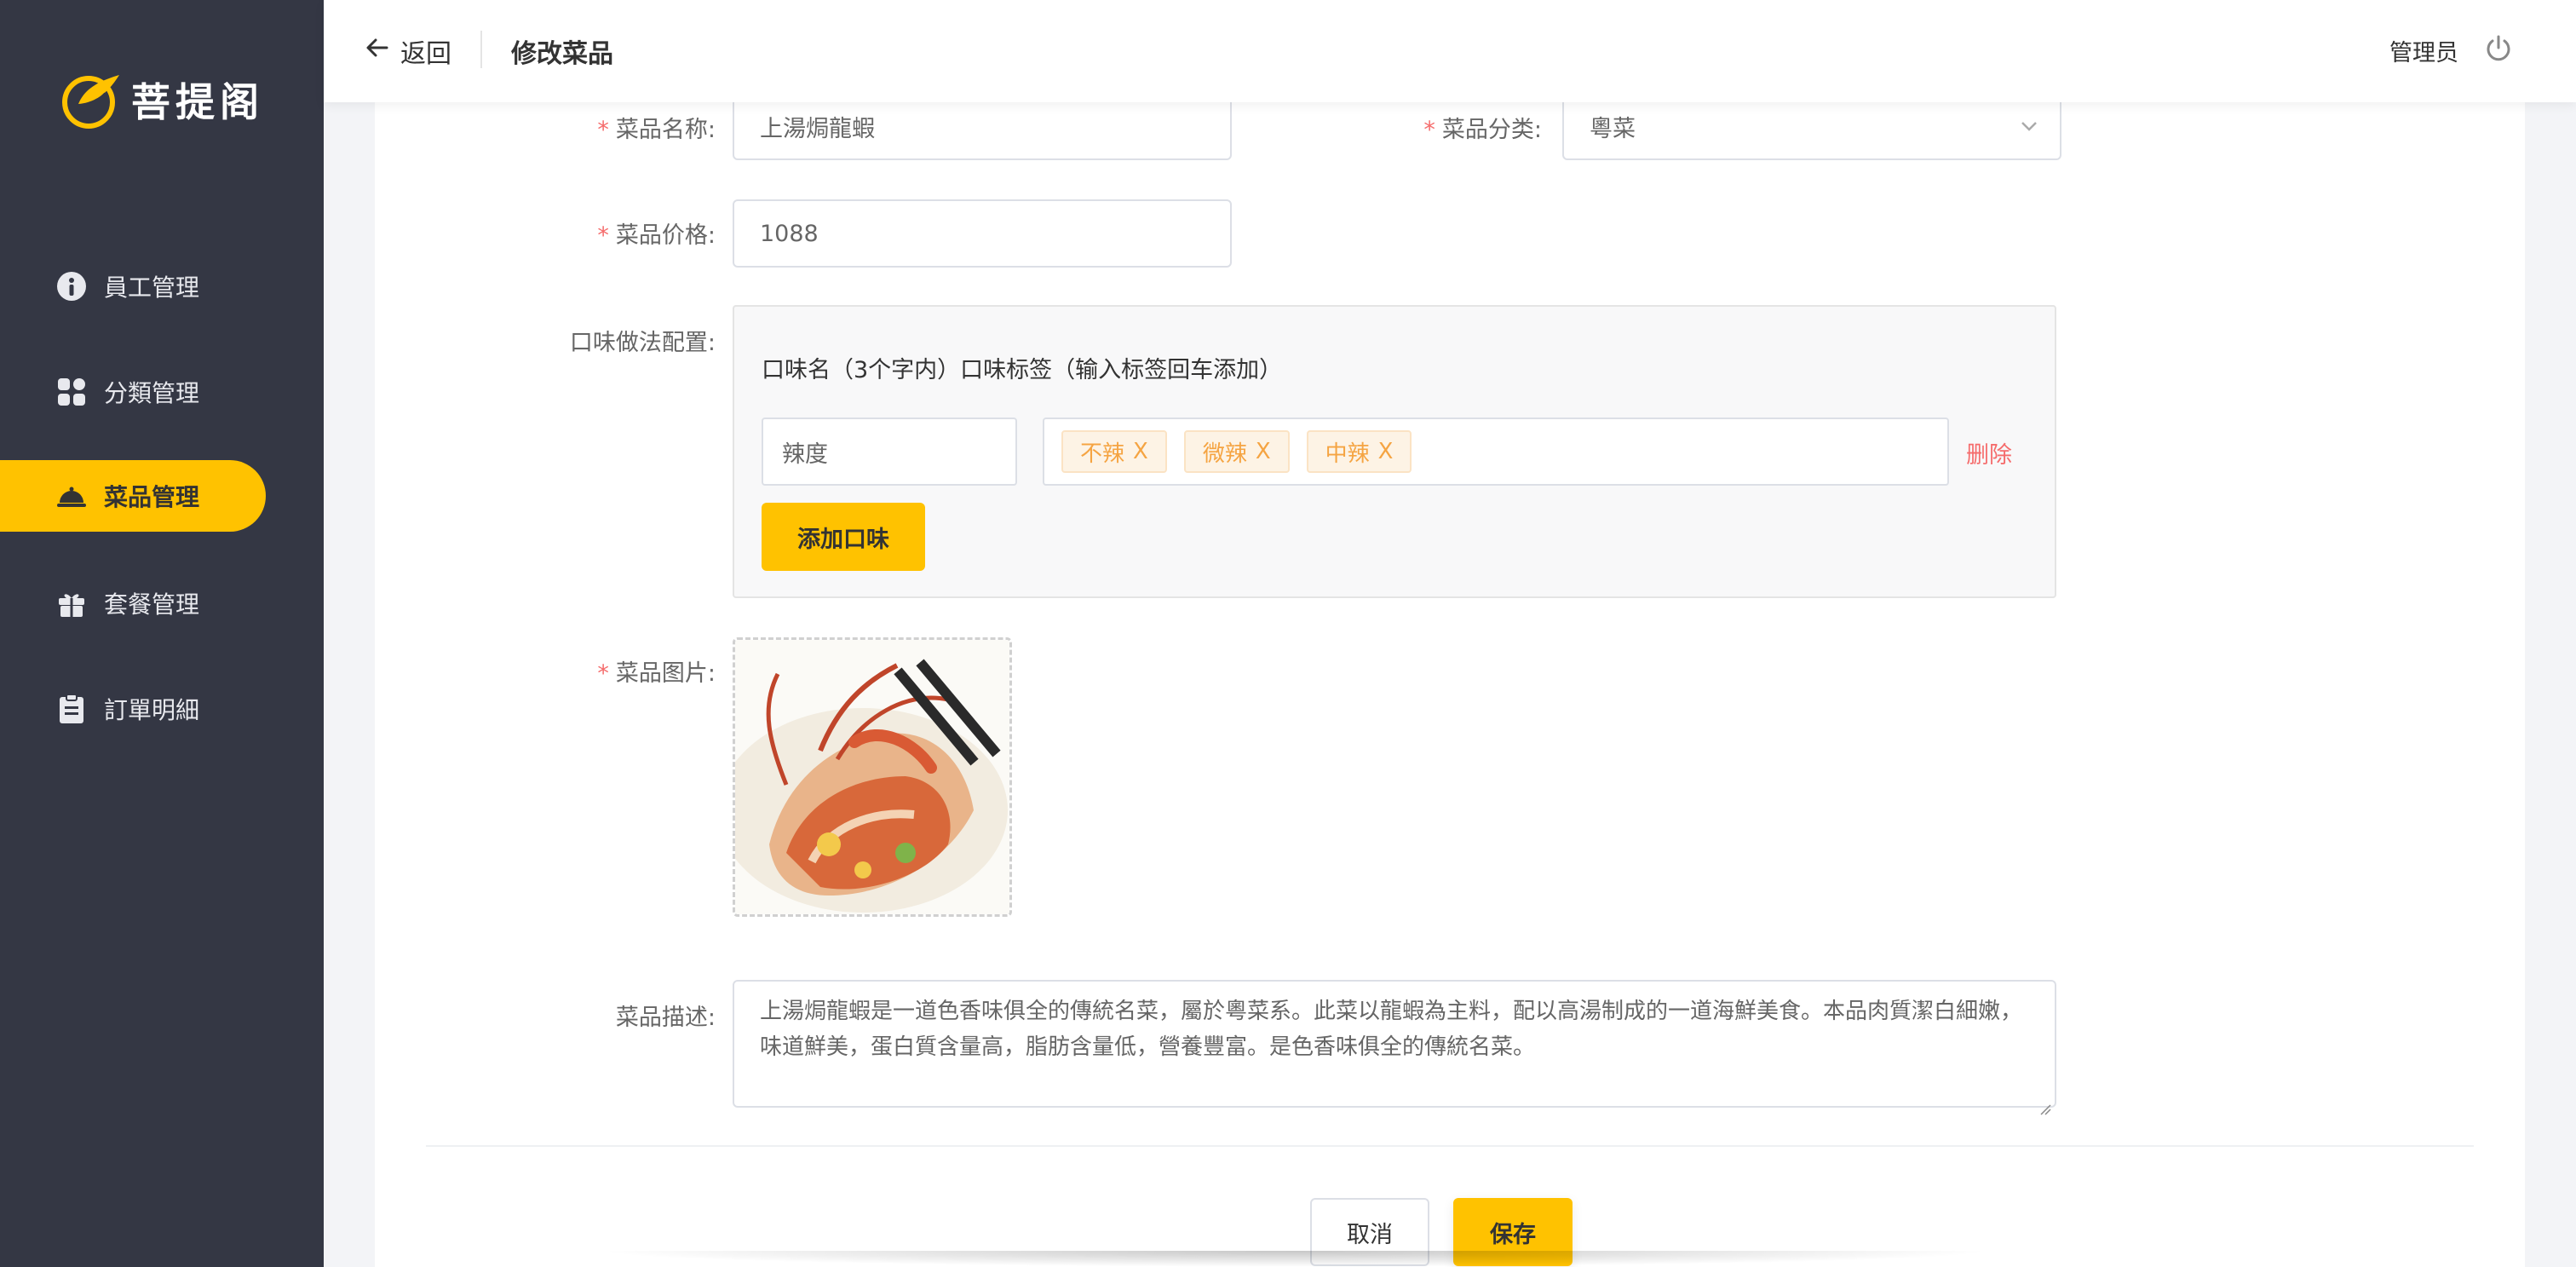 The height and width of the screenshot is (1267, 2576). What do you see at coordinates (546, 233) in the screenshot?
I see `dish-price-label: * 菜品价格:` at bounding box center [546, 233].